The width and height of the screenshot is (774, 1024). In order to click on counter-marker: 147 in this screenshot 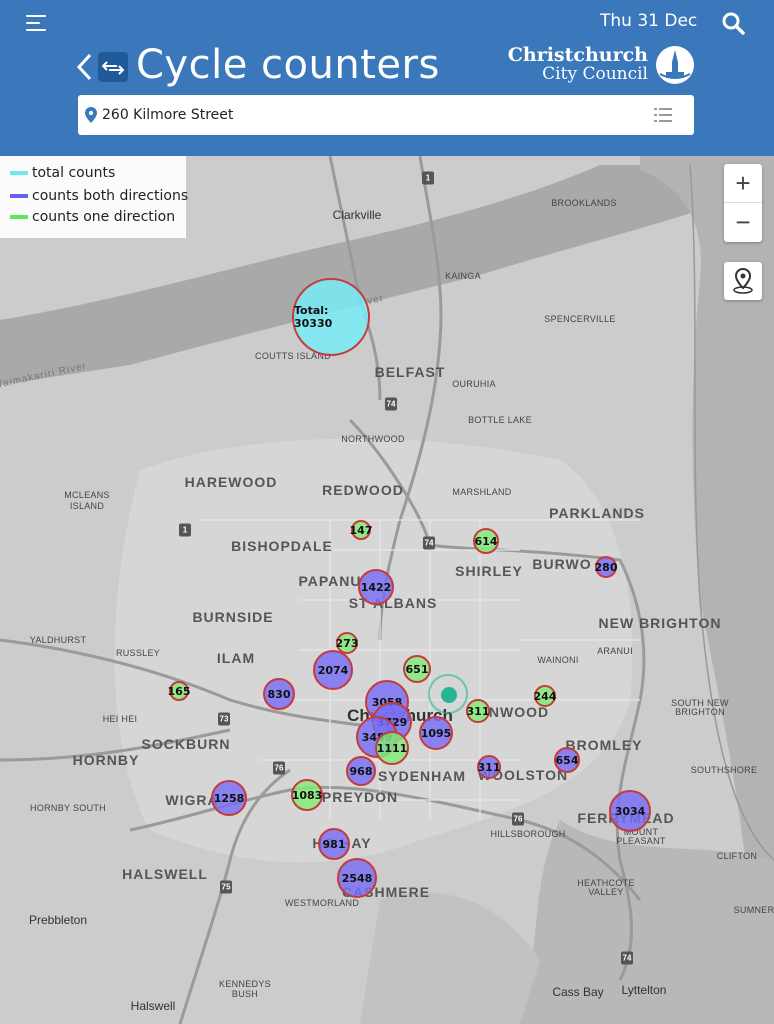, I will do `click(361, 530)`.